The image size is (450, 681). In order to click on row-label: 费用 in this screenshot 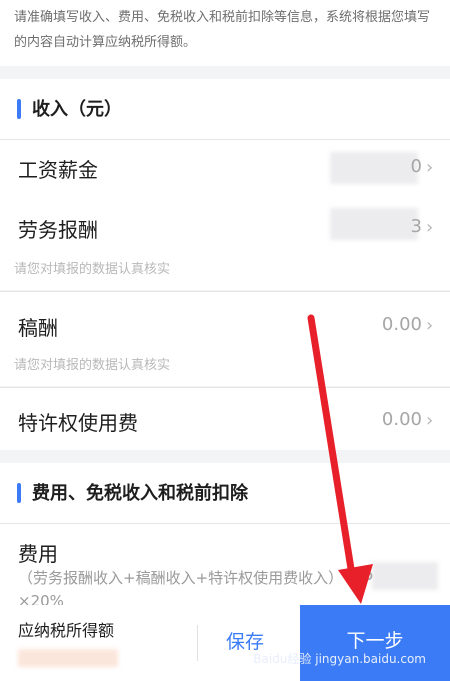, I will do `click(38, 554)`.